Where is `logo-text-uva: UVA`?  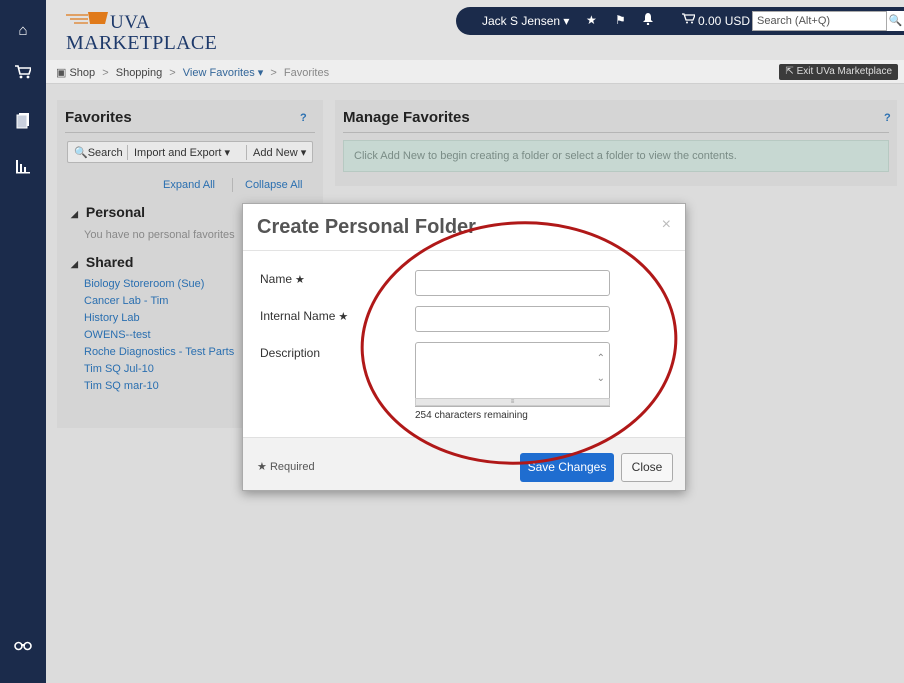 logo-text-uva: UVA is located at coordinates (130, 22).